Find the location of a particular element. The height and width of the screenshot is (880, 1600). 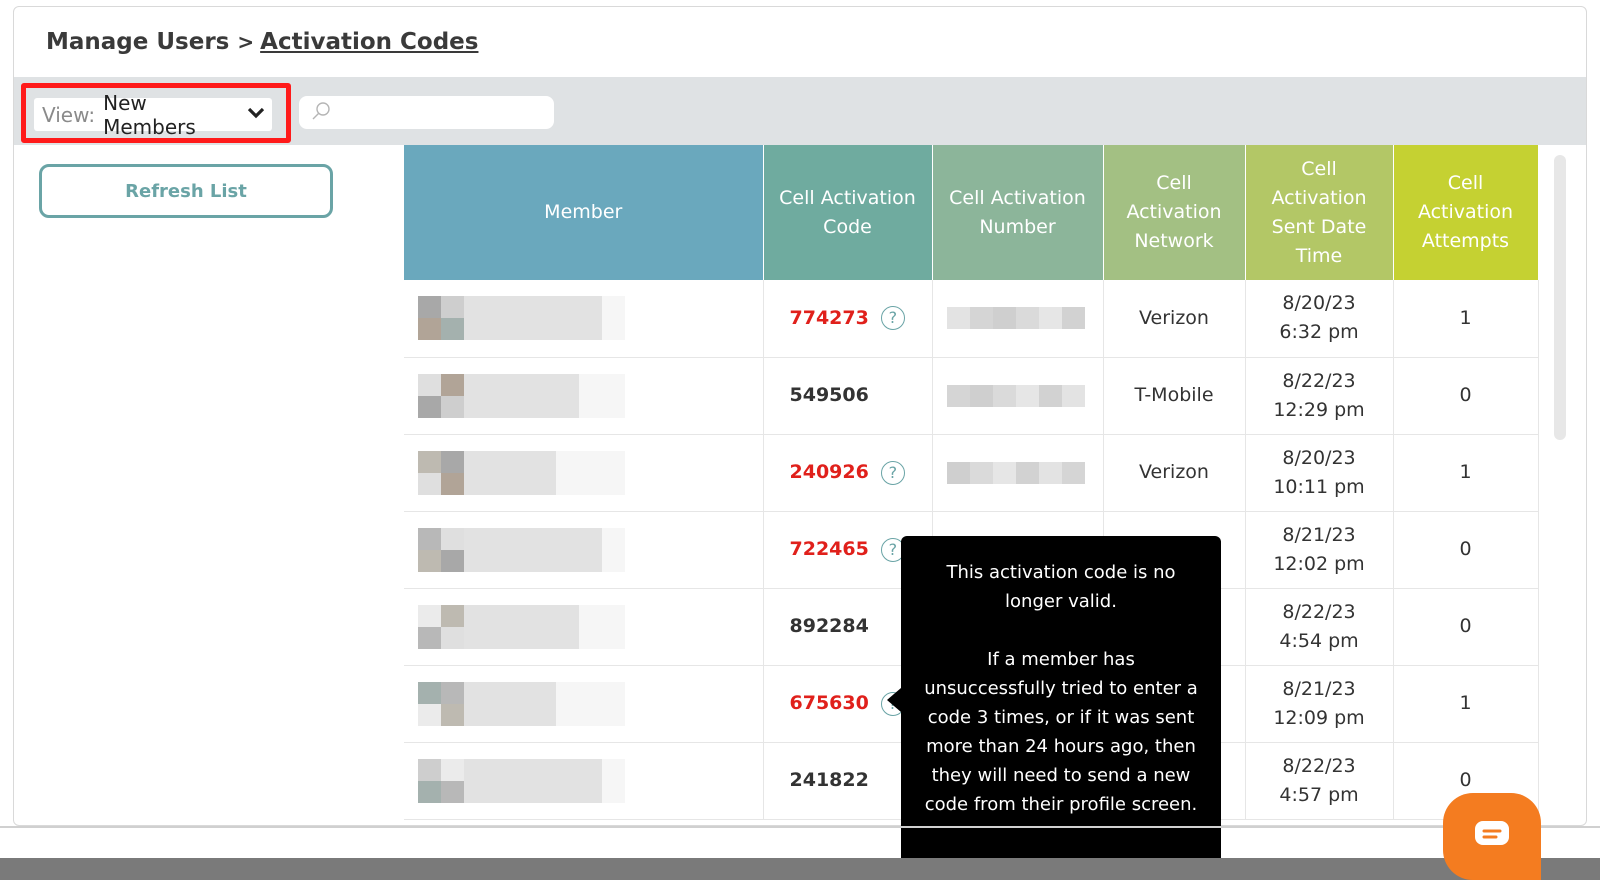

activation-code: 675630 is located at coordinates (829, 703).